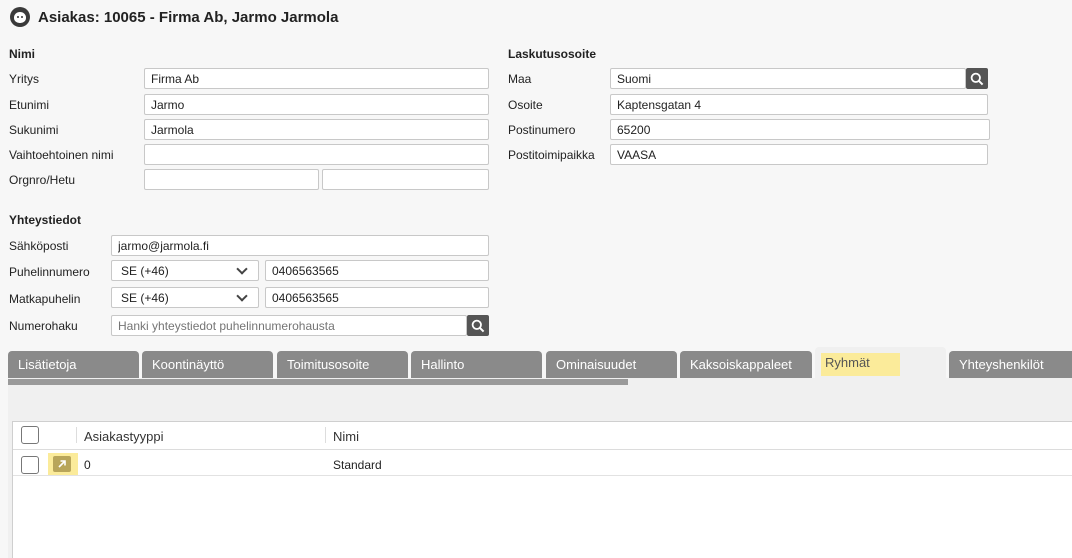 The image size is (1072, 558). I want to click on lookup-label: Numerohaku, so click(43, 326).